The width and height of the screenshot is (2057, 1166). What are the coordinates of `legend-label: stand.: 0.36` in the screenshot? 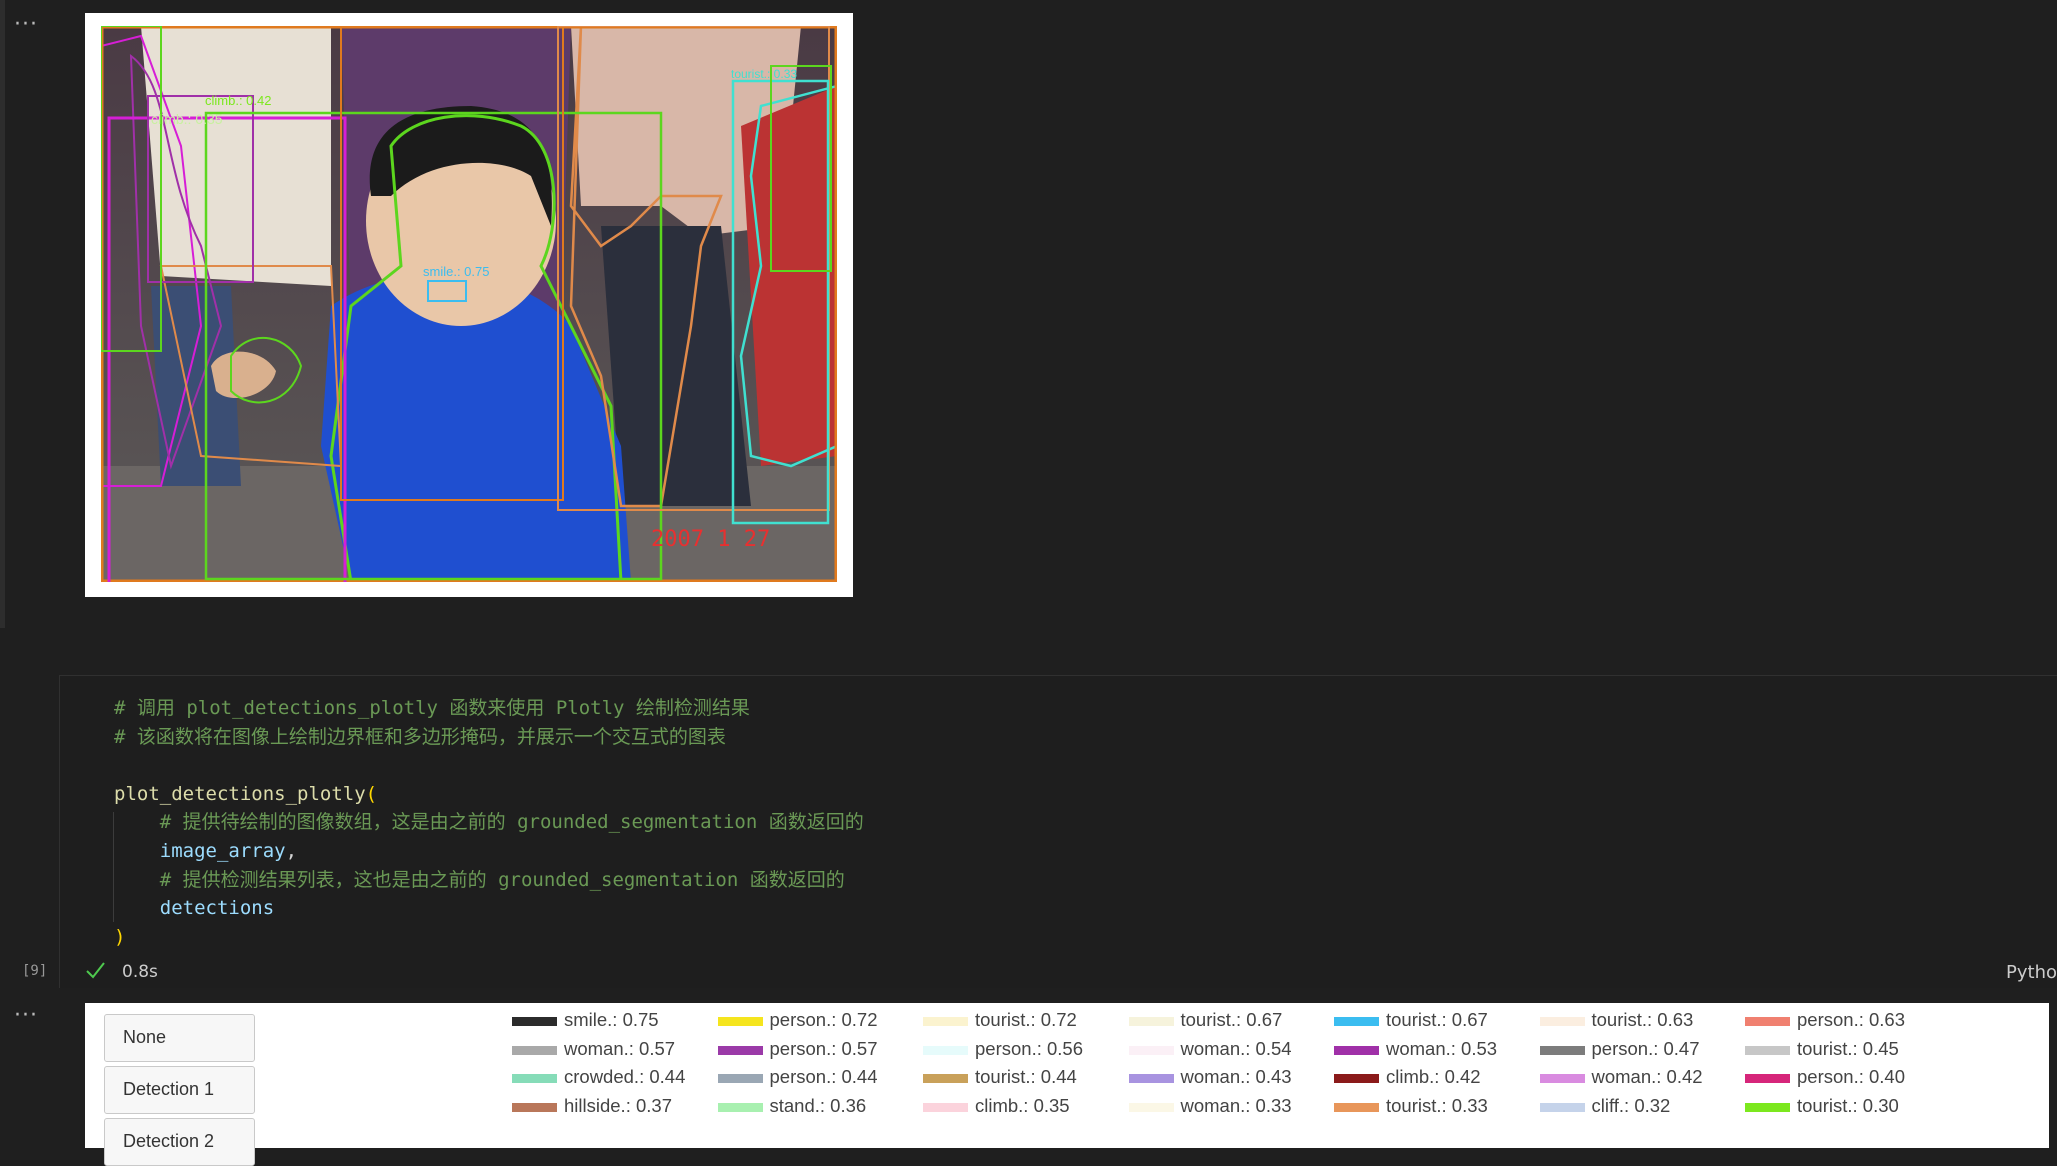 It's located at (818, 1105).